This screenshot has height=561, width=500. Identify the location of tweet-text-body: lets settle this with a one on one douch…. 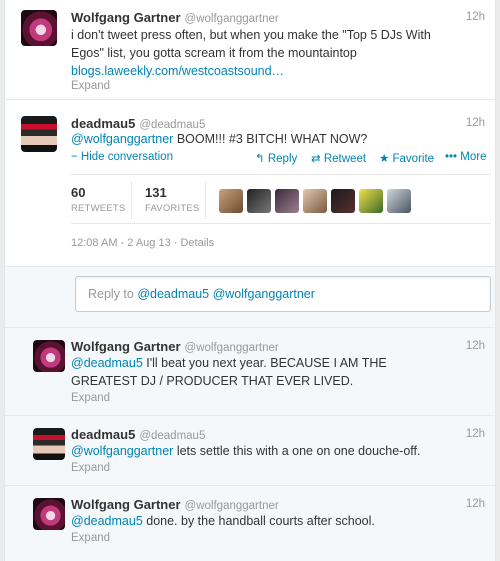
(297, 451).